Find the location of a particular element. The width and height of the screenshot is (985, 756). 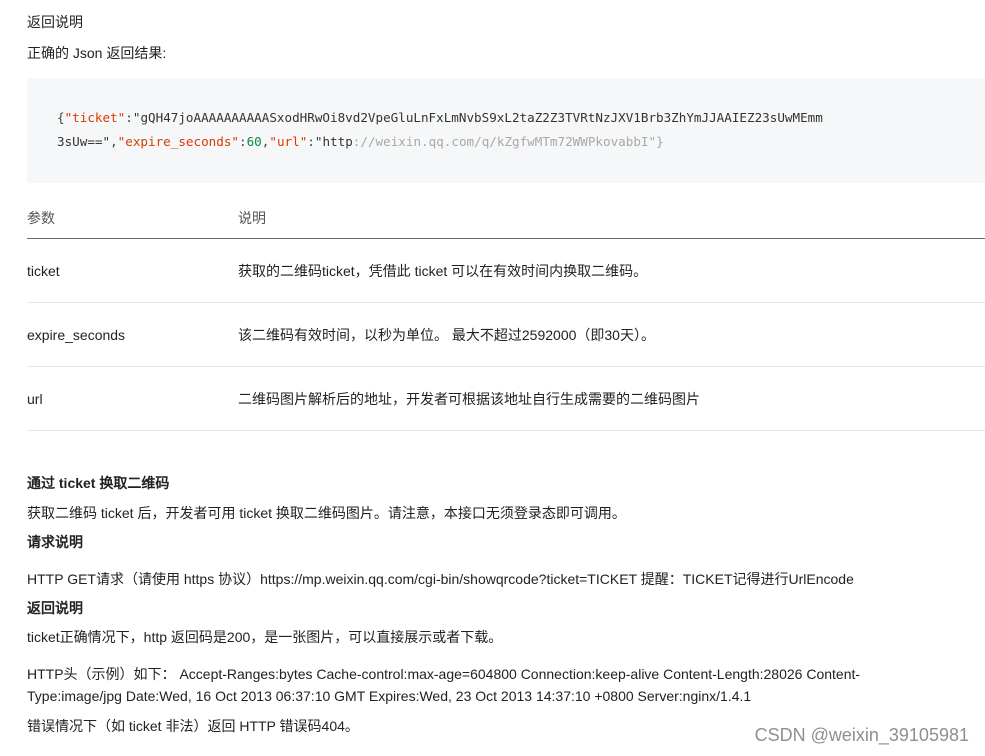

json-value-url-rest: ://weixin.qq.com/q/kZgfwMTm72WWPkovabbI" is located at coordinates (504, 141).